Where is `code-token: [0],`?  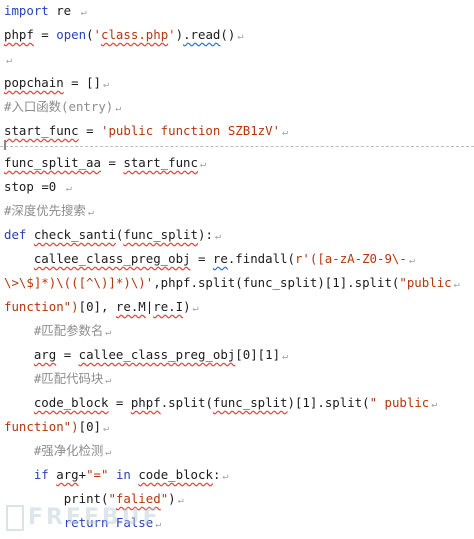 code-token: [0], is located at coordinates (97, 306).